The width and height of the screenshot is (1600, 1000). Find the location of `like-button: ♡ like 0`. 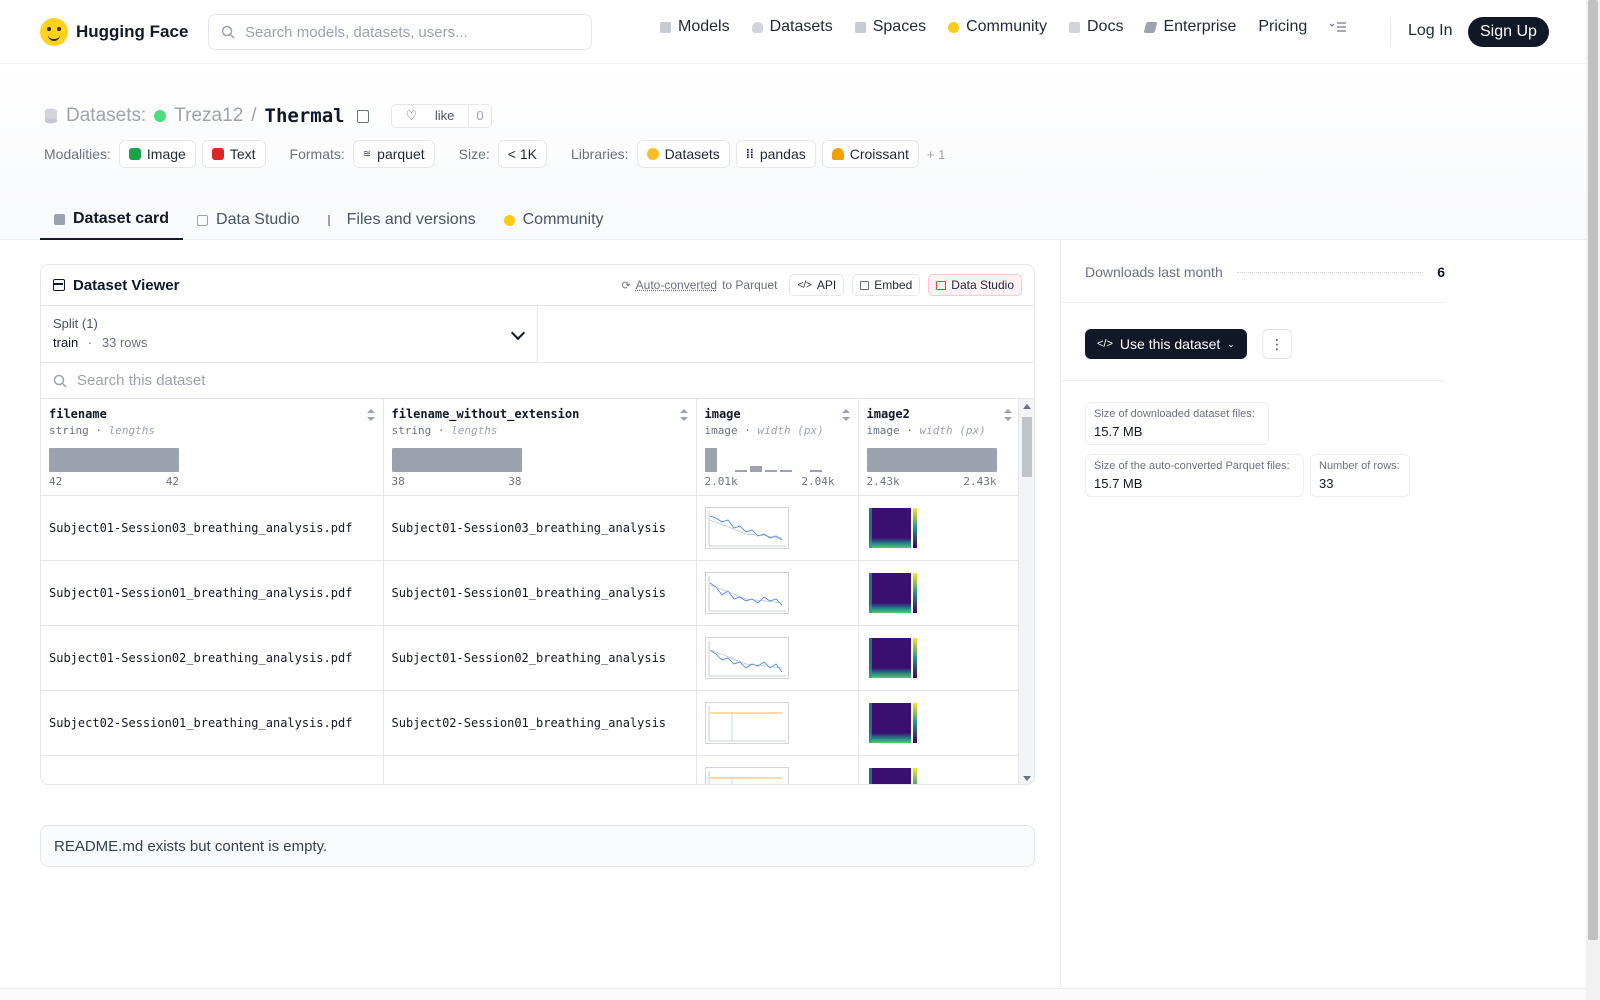

like-button: ♡ like 0 is located at coordinates (441, 116).